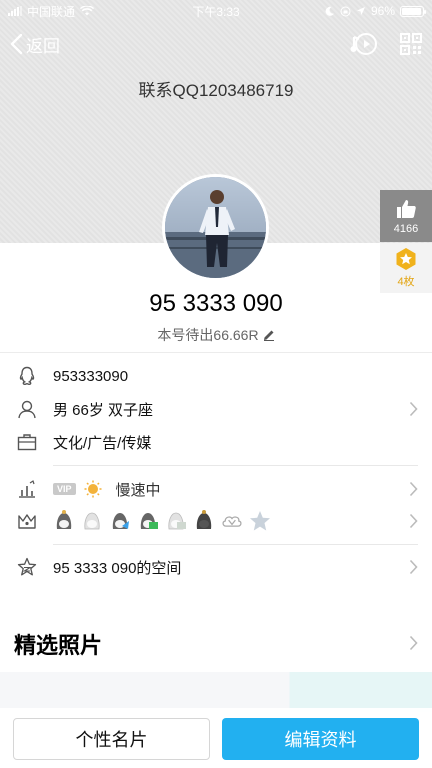  I want to click on nickname: 95 3333 090, so click(216, 303).